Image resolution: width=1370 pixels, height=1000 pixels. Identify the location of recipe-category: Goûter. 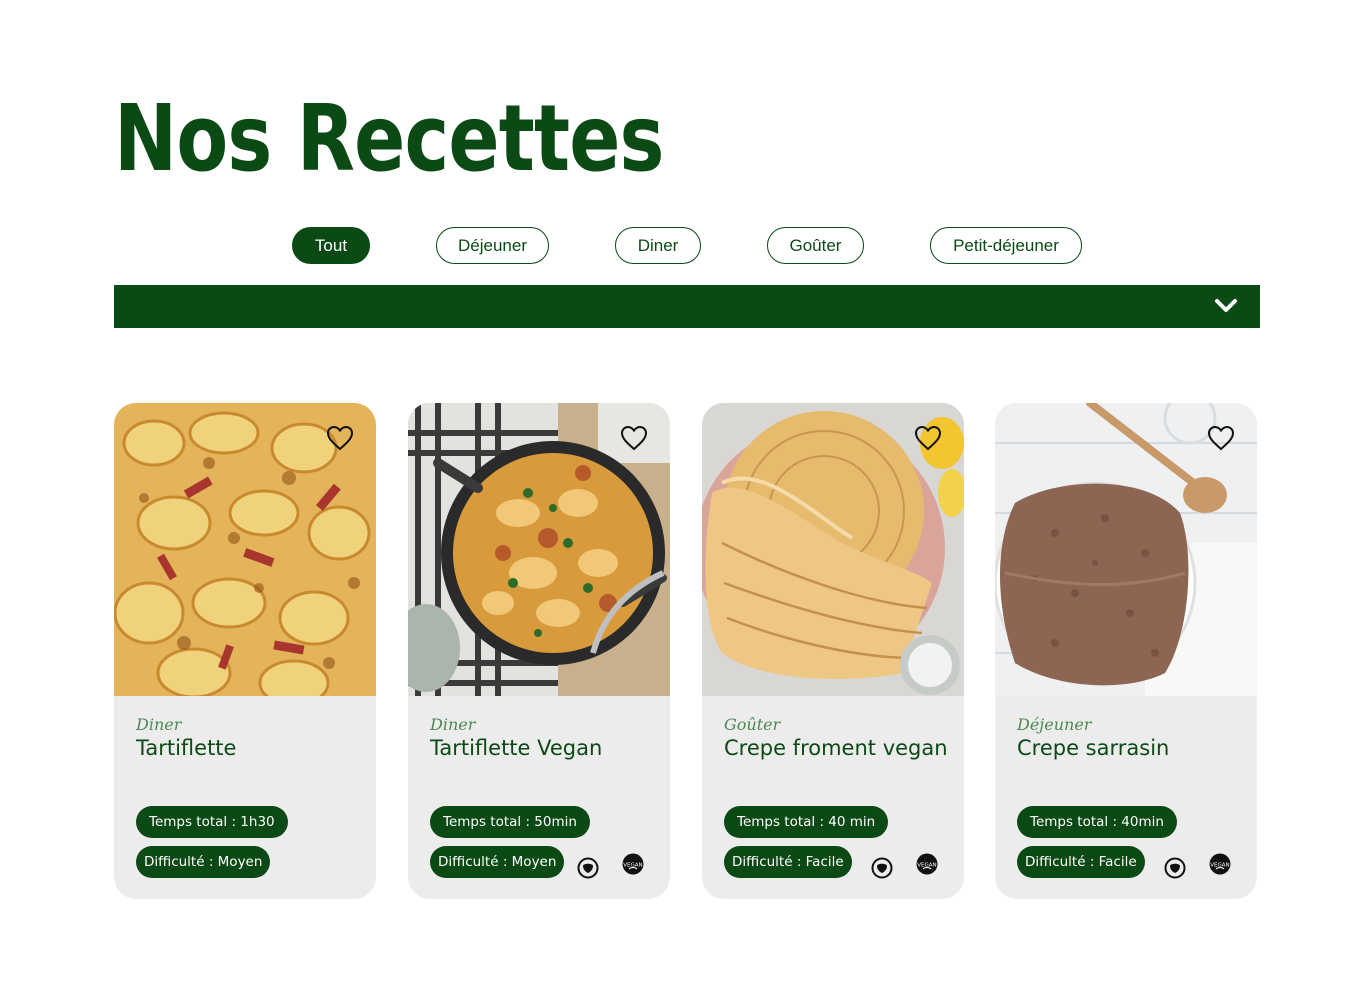
(752, 724).